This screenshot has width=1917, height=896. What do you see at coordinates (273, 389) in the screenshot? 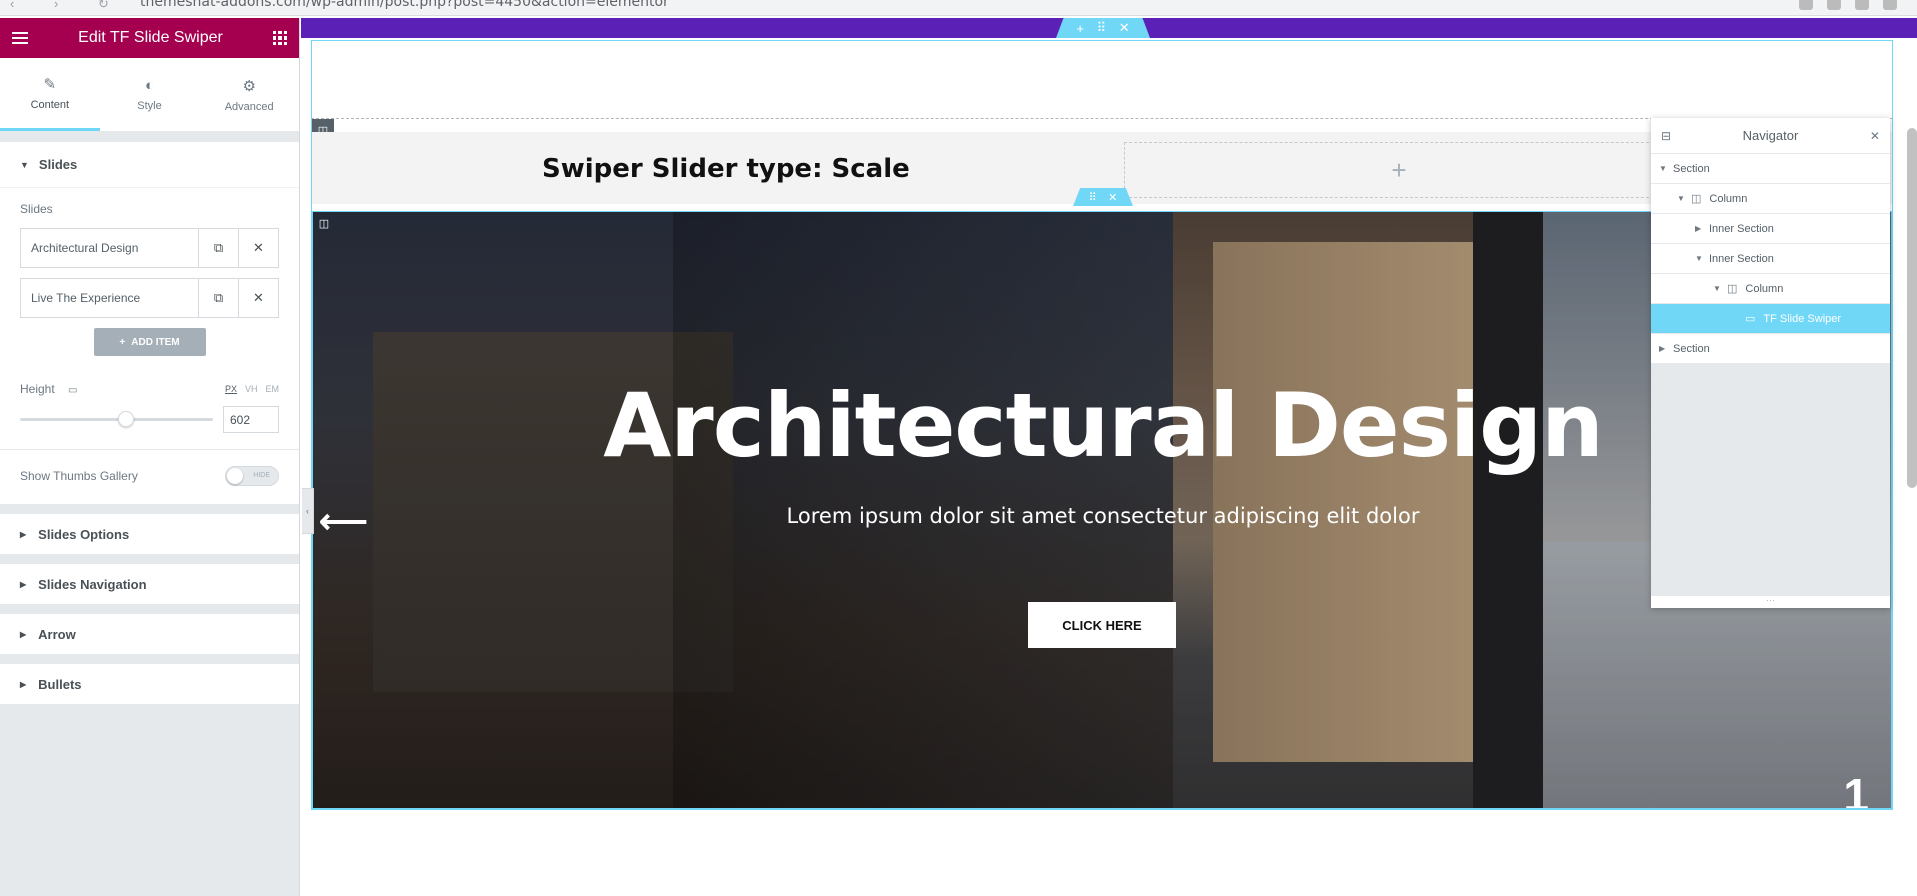
I see `unit-em: EM` at bounding box center [273, 389].